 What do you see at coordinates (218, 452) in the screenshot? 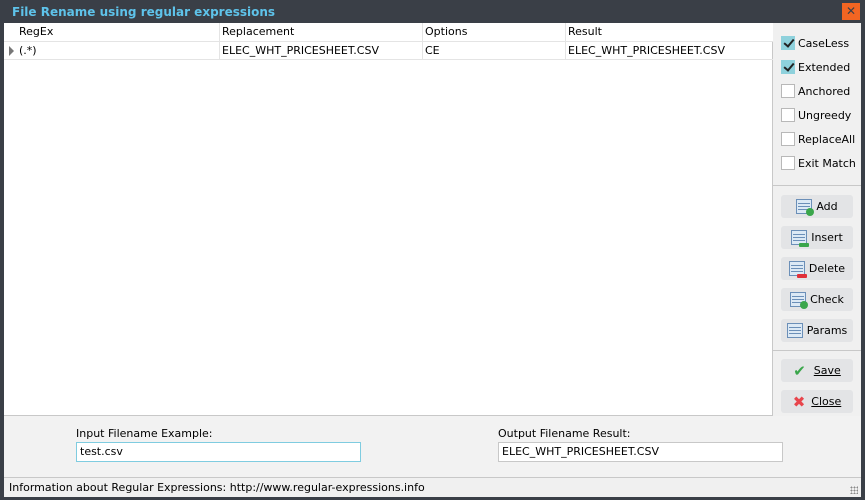
I see `input-filename-field: test.csv` at bounding box center [218, 452].